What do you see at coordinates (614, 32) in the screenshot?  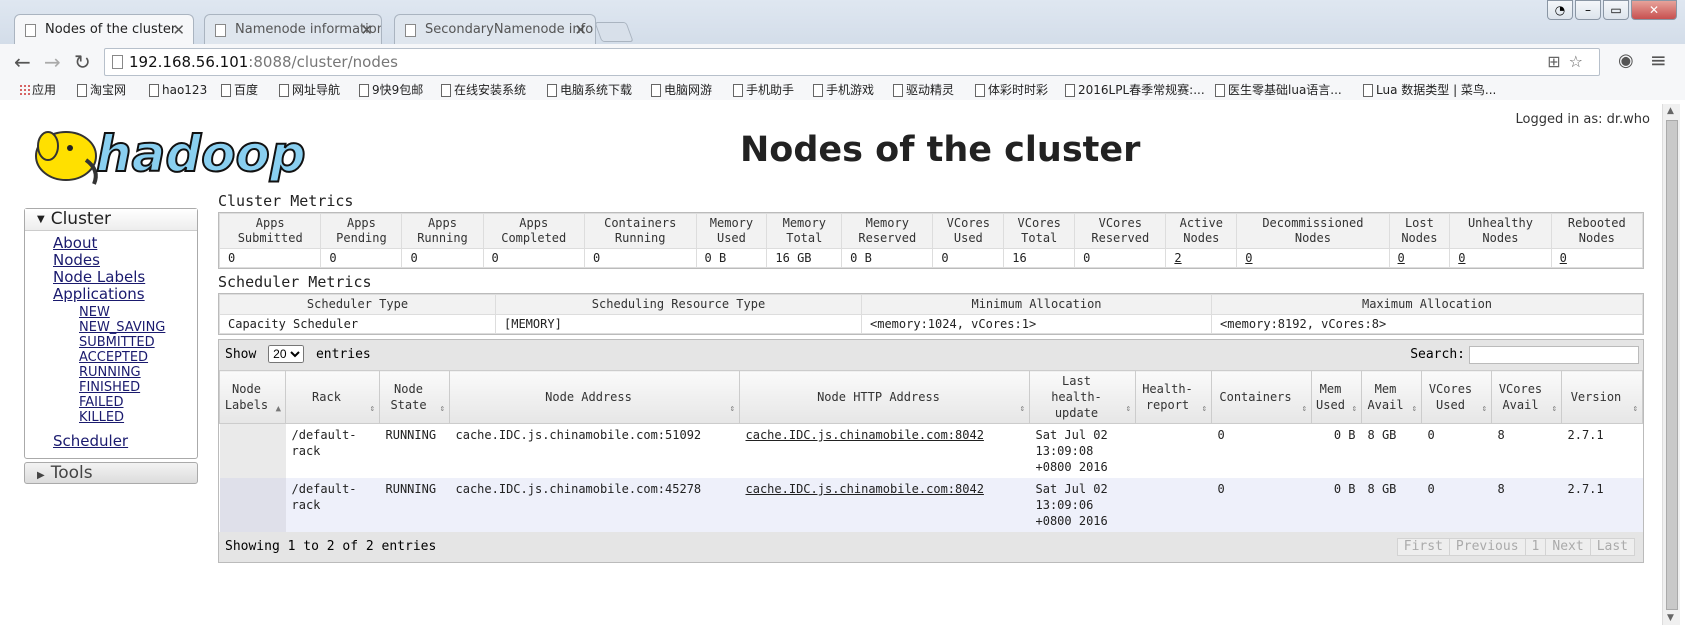 I see `new-tab-button` at bounding box center [614, 32].